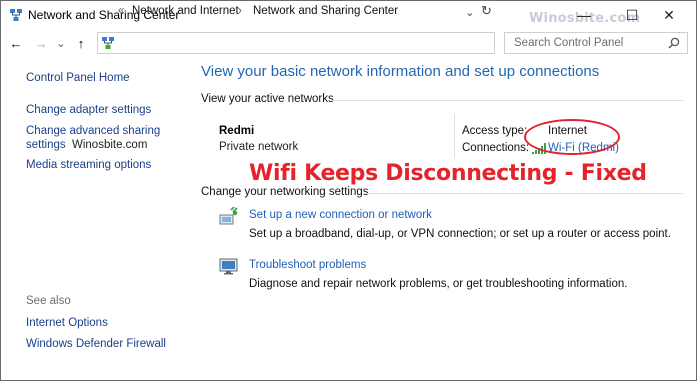 The image size is (697, 381). What do you see at coordinates (81, 43) in the screenshot?
I see `up-button: ↑` at bounding box center [81, 43].